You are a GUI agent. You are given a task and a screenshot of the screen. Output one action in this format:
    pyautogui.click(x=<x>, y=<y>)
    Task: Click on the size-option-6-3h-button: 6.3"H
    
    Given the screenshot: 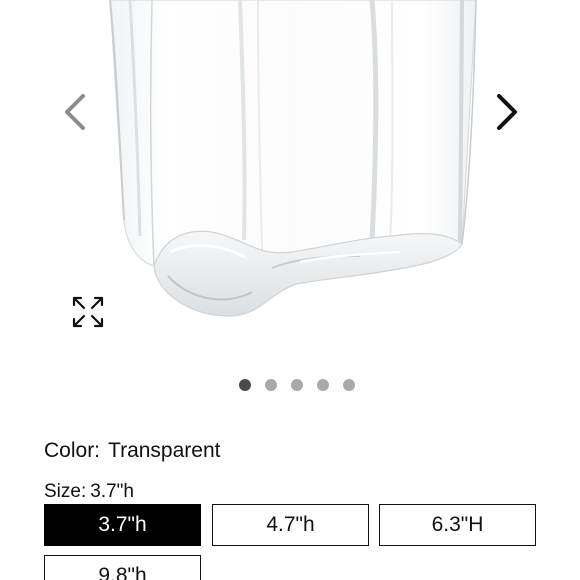 What is the action you would take?
    pyautogui.click(x=457, y=525)
    